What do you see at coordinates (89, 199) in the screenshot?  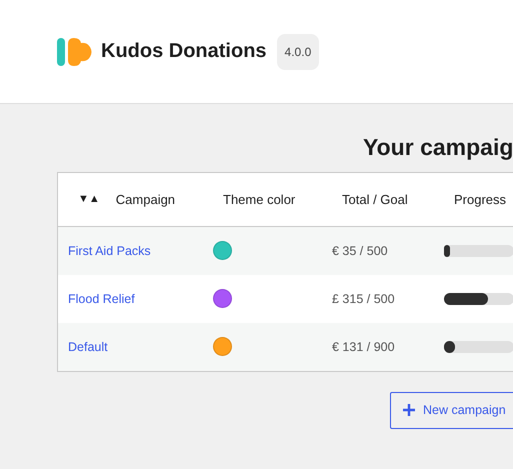 I see `sort-button: ▼▲` at bounding box center [89, 199].